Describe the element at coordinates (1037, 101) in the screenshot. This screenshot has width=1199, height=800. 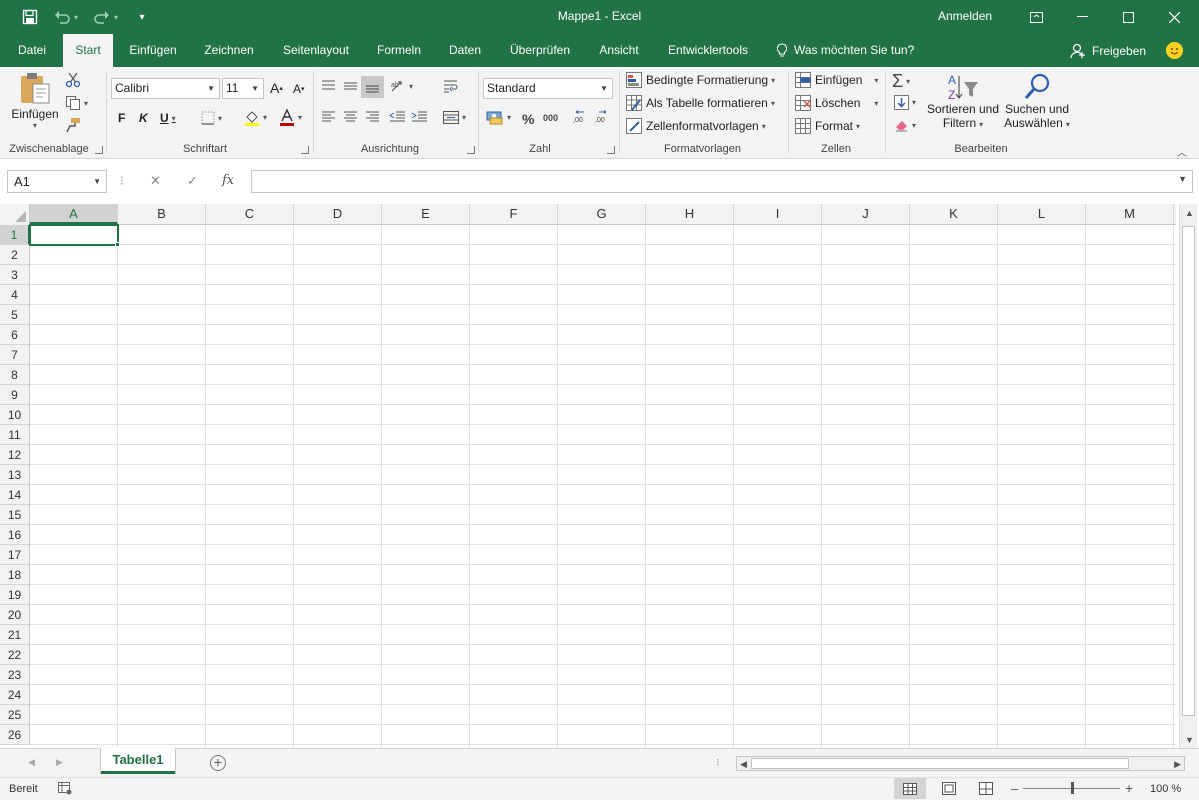
I see `find-select-button: Suchen und Auswählen ▾` at that location.